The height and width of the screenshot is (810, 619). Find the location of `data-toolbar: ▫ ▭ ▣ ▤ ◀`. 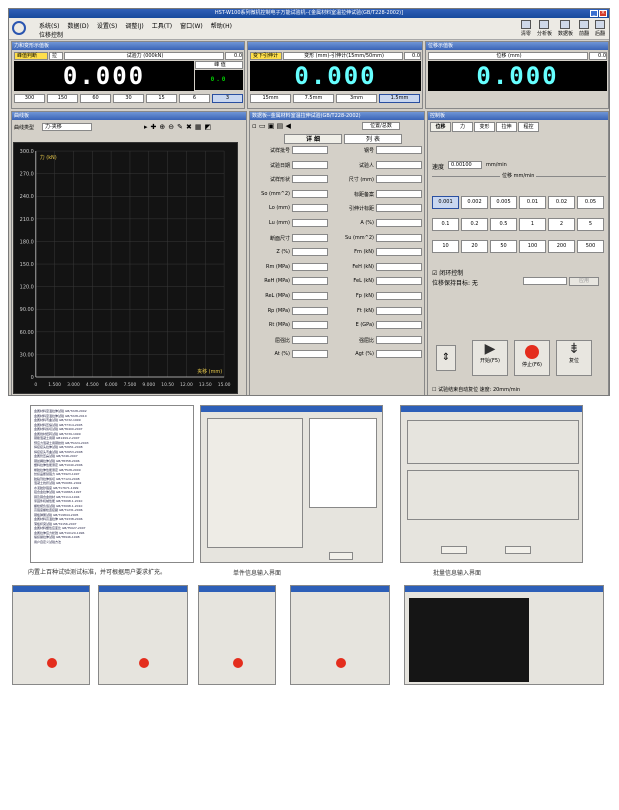

data-toolbar: ▫ ▭ ▣ ▤ ◀ is located at coordinates (271, 126).